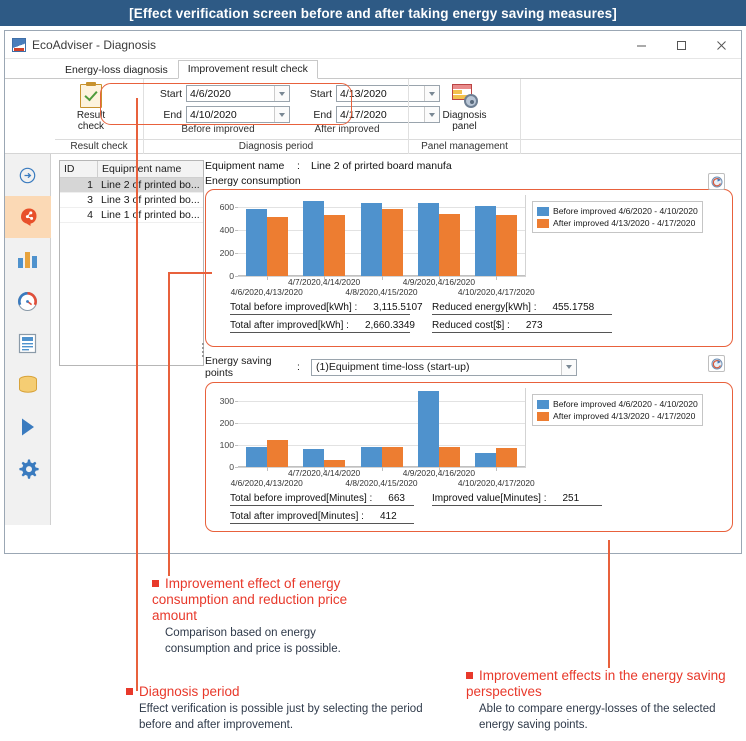  I want to click on before-start-label: Start, so click(170, 93).